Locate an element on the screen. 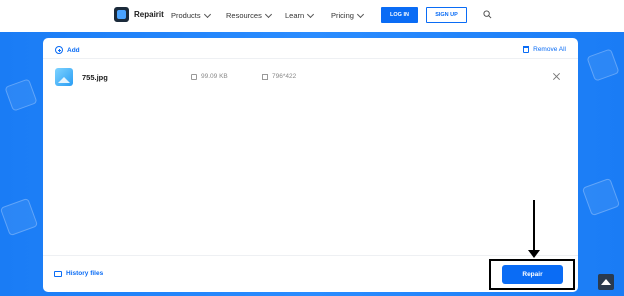  menu-resources: Resources is located at coordinates (249, 15).